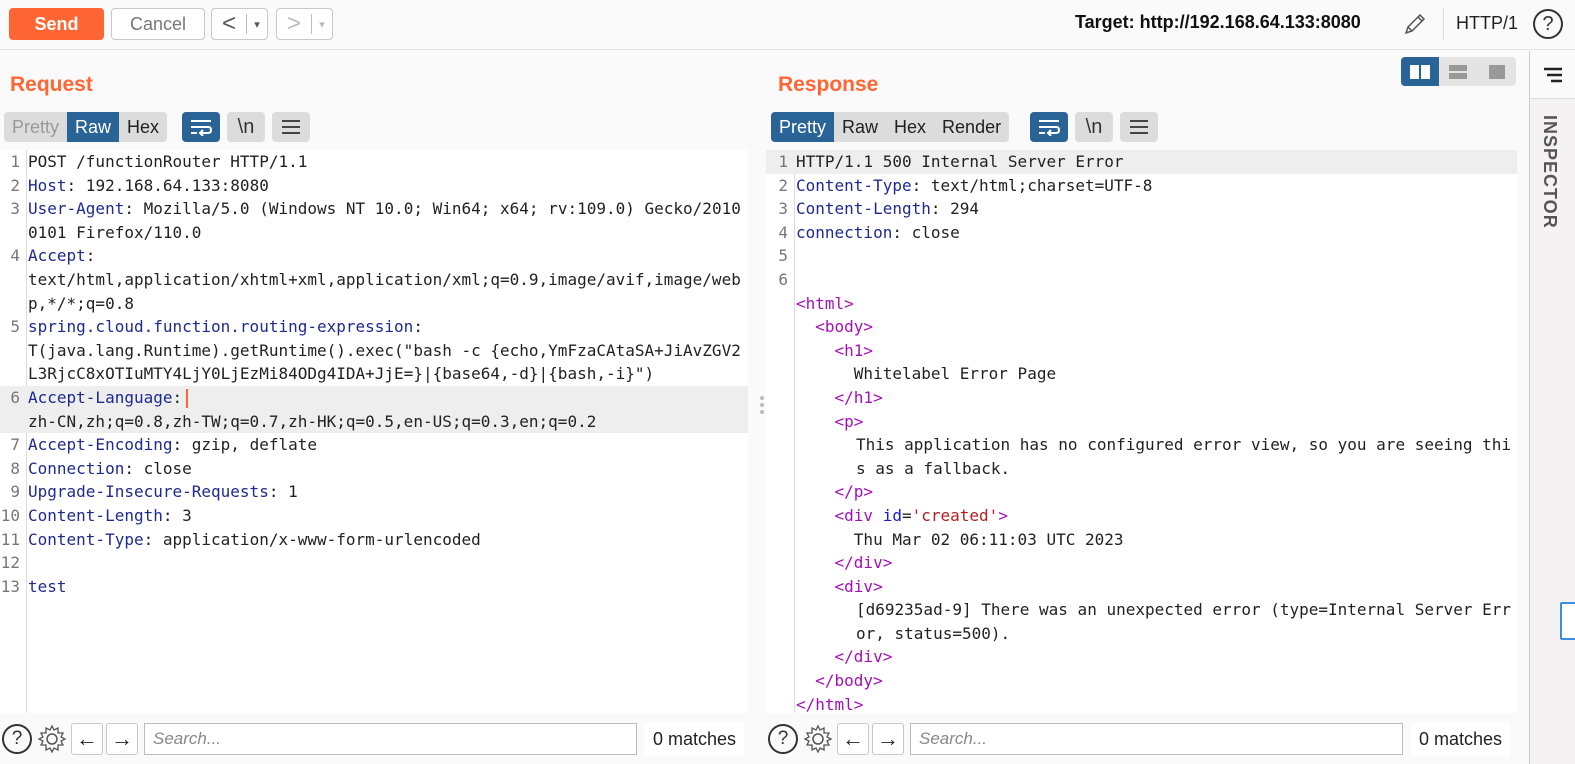  Describe the element at coordinates (158, 24) in the screenshot. I see `cancel-button: Cancel` at that location.